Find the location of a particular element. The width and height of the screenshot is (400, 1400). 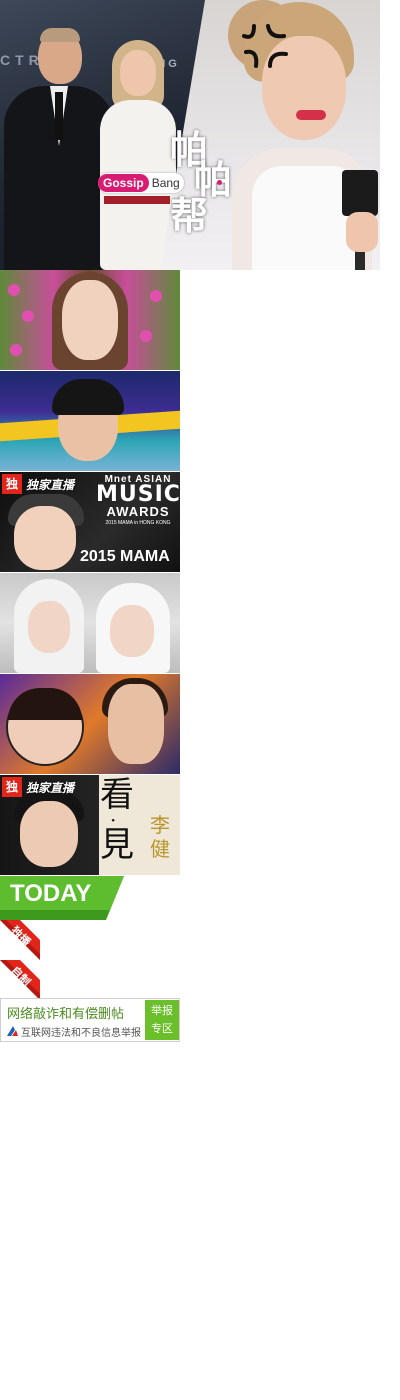

title-char: 看 is located at coordinates (117, 795).